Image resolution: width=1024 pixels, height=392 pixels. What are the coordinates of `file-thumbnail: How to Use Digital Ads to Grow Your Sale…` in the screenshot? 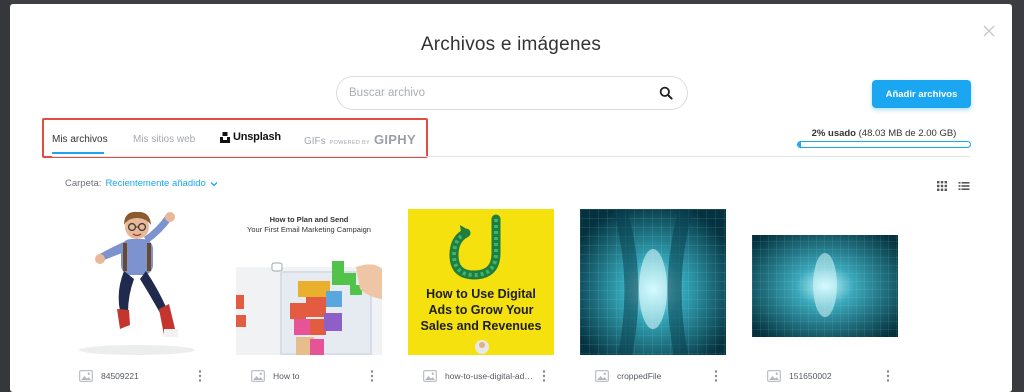 It's located at (481, 282).